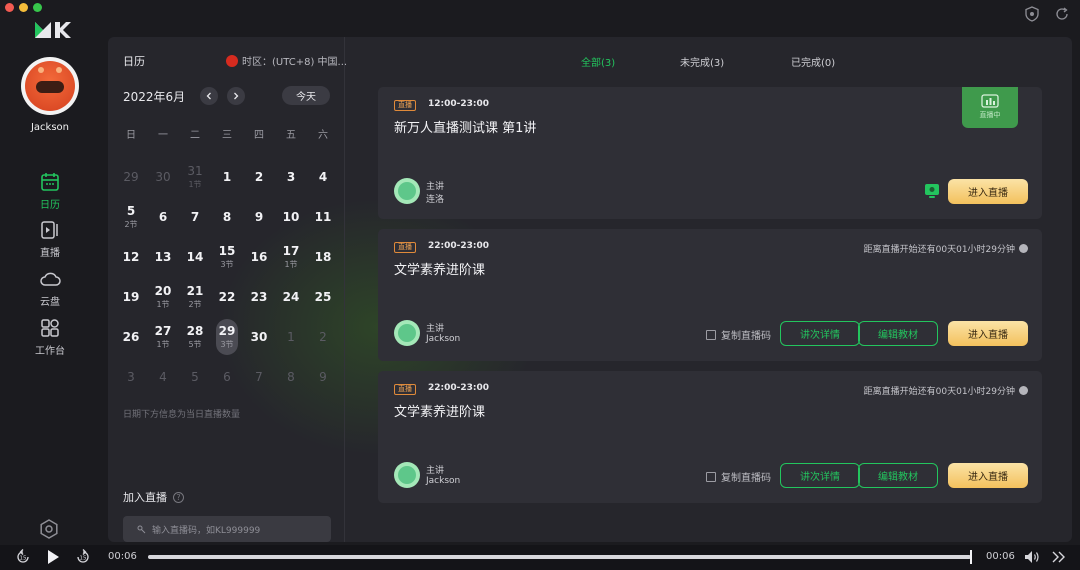 The image size is (1080, 570). Describe the element at coordinates (9, 7) in the screenshot. I see `close-window-button` at that location.